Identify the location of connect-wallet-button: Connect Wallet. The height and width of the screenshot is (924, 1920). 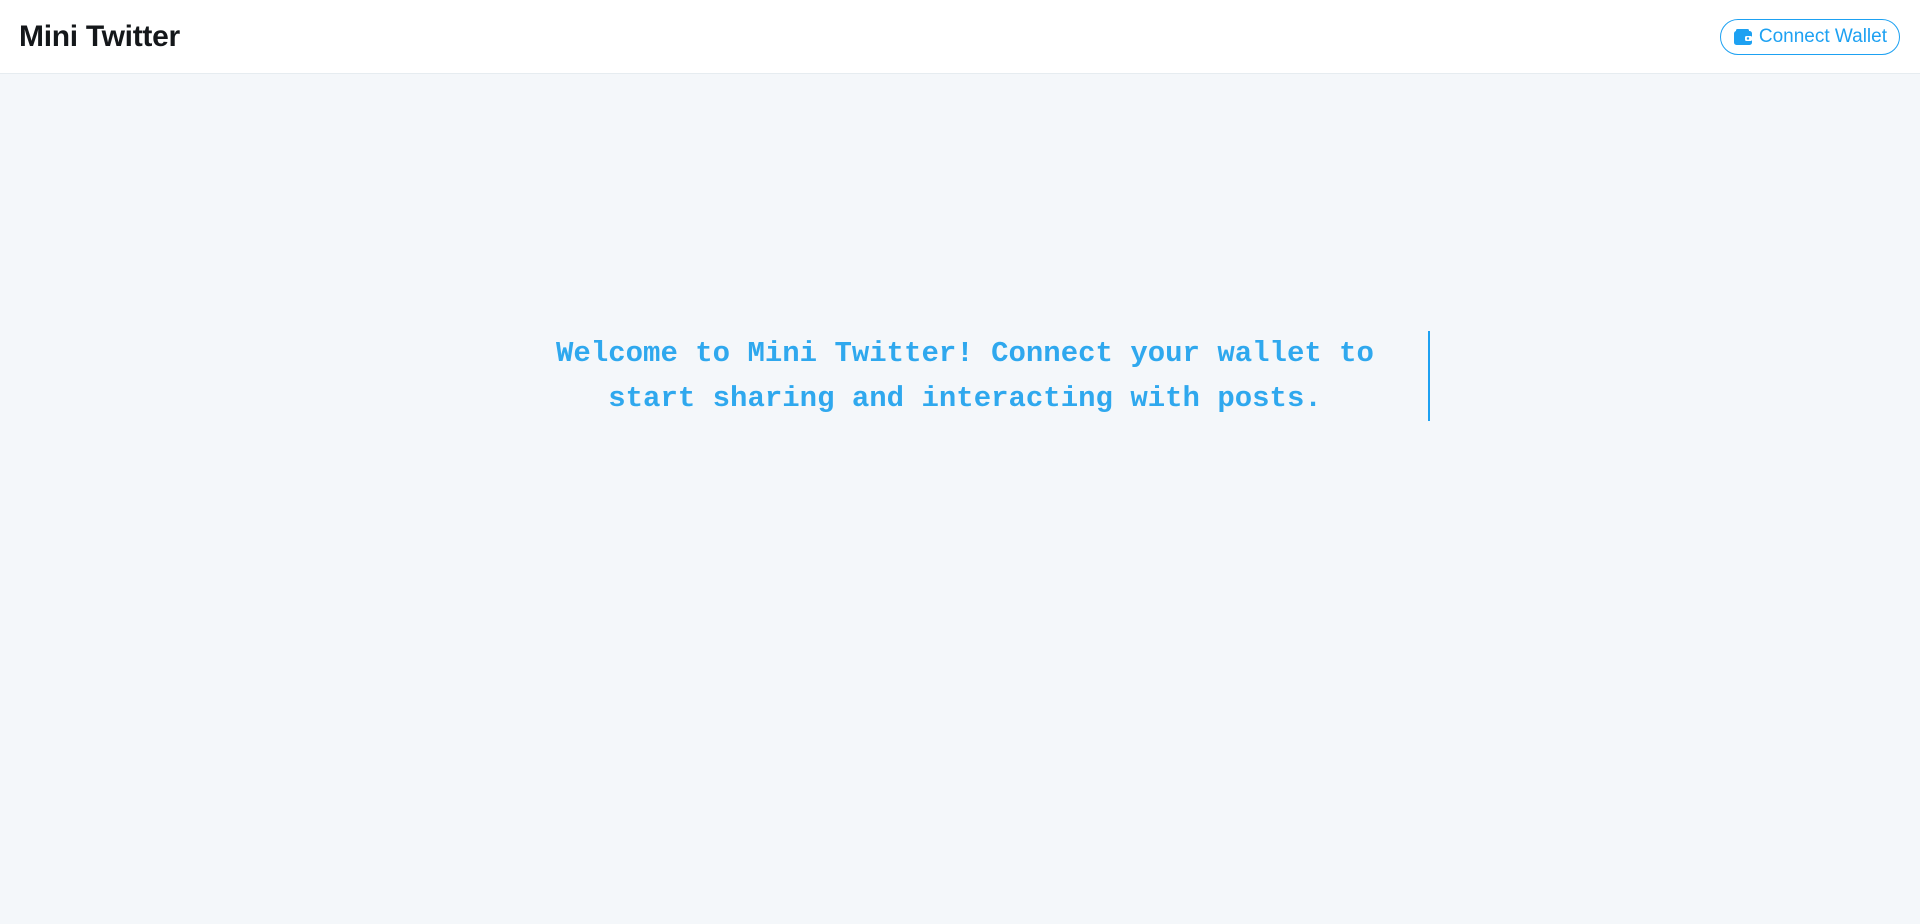
(1809, 36).